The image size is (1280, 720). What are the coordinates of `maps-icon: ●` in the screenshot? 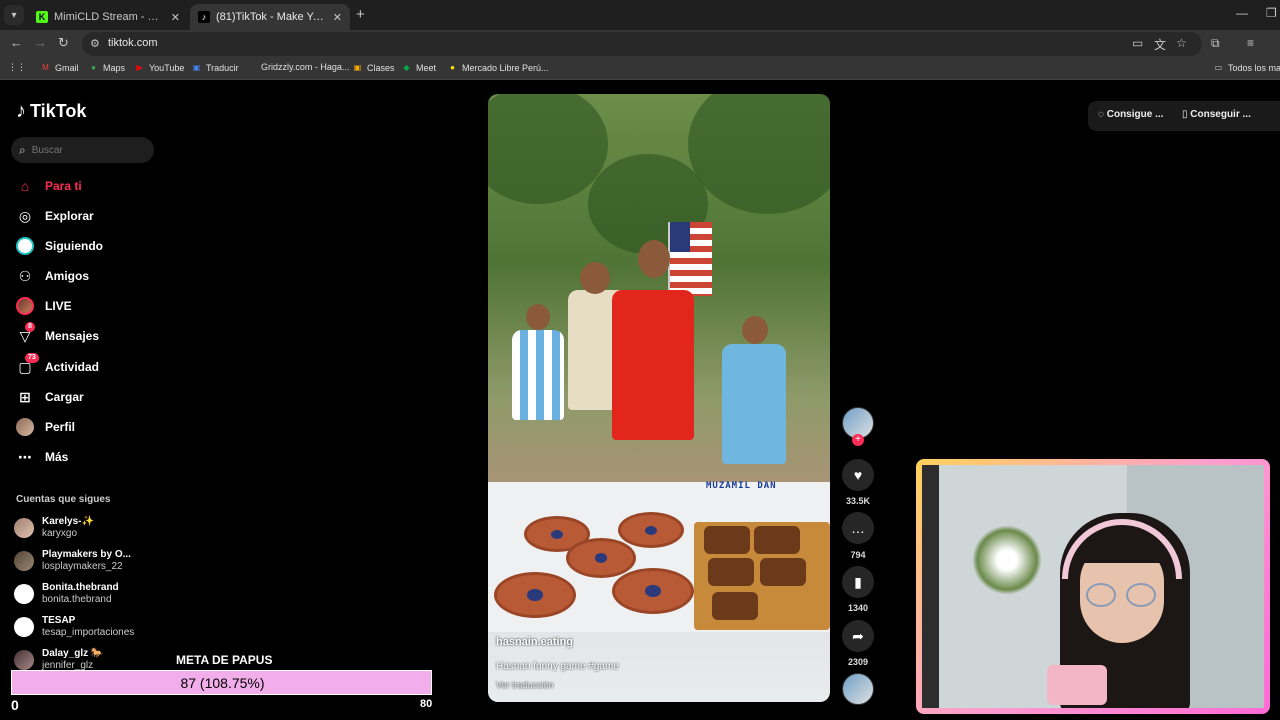 It's located at (93, 67).